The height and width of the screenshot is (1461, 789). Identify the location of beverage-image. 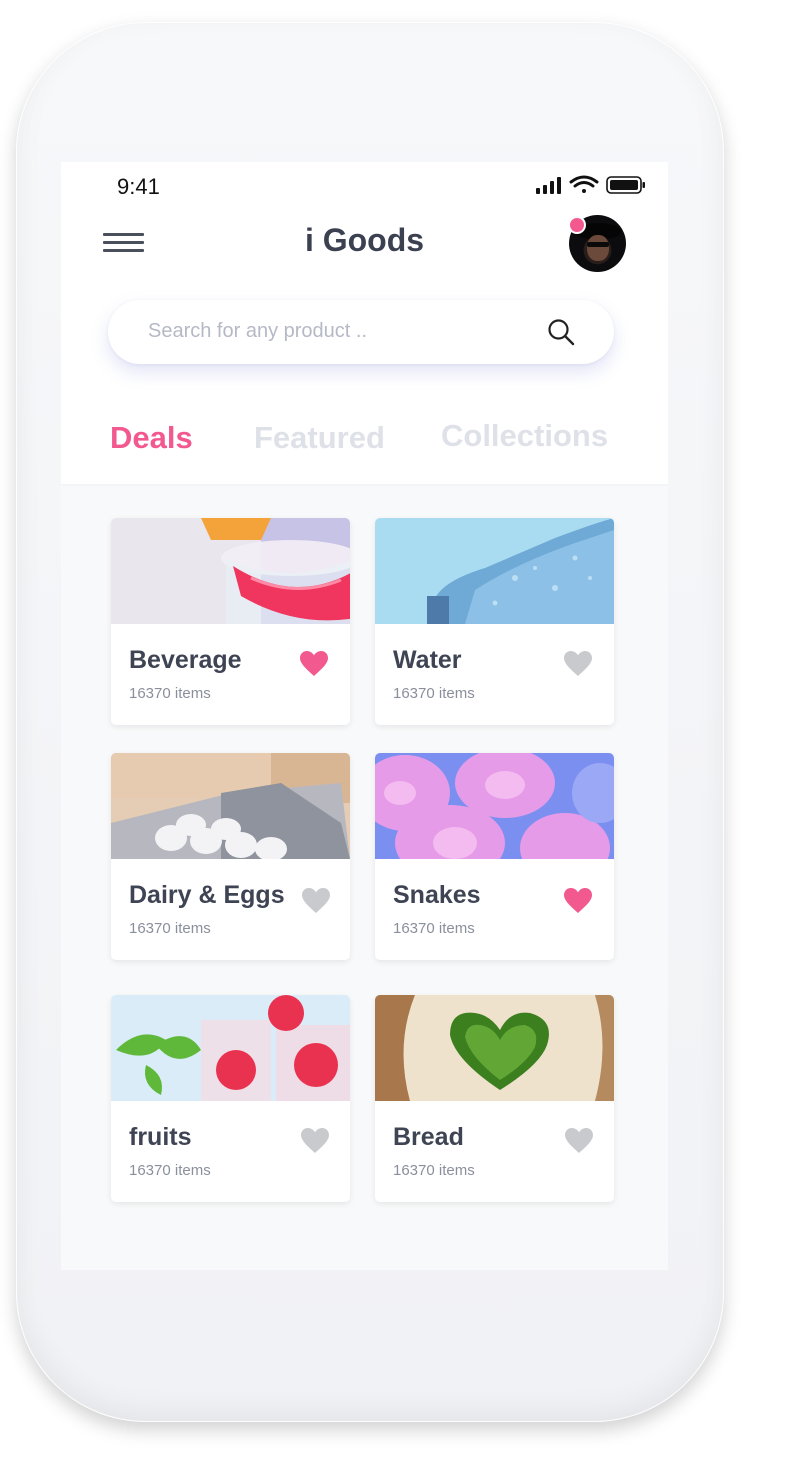
(230, 571).